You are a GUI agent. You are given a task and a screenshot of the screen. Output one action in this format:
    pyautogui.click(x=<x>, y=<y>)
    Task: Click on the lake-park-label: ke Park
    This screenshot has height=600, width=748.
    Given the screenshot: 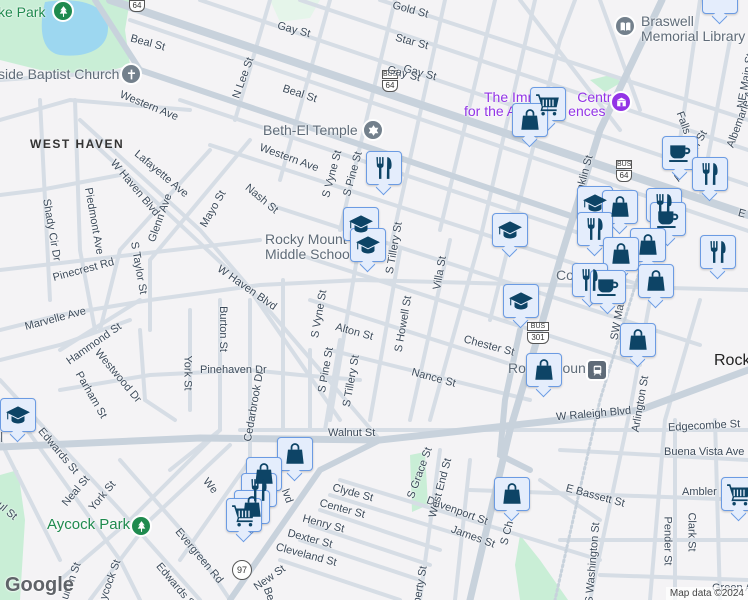 What is the action you would take?
    pyautogui.click(x=22, y=12)
    